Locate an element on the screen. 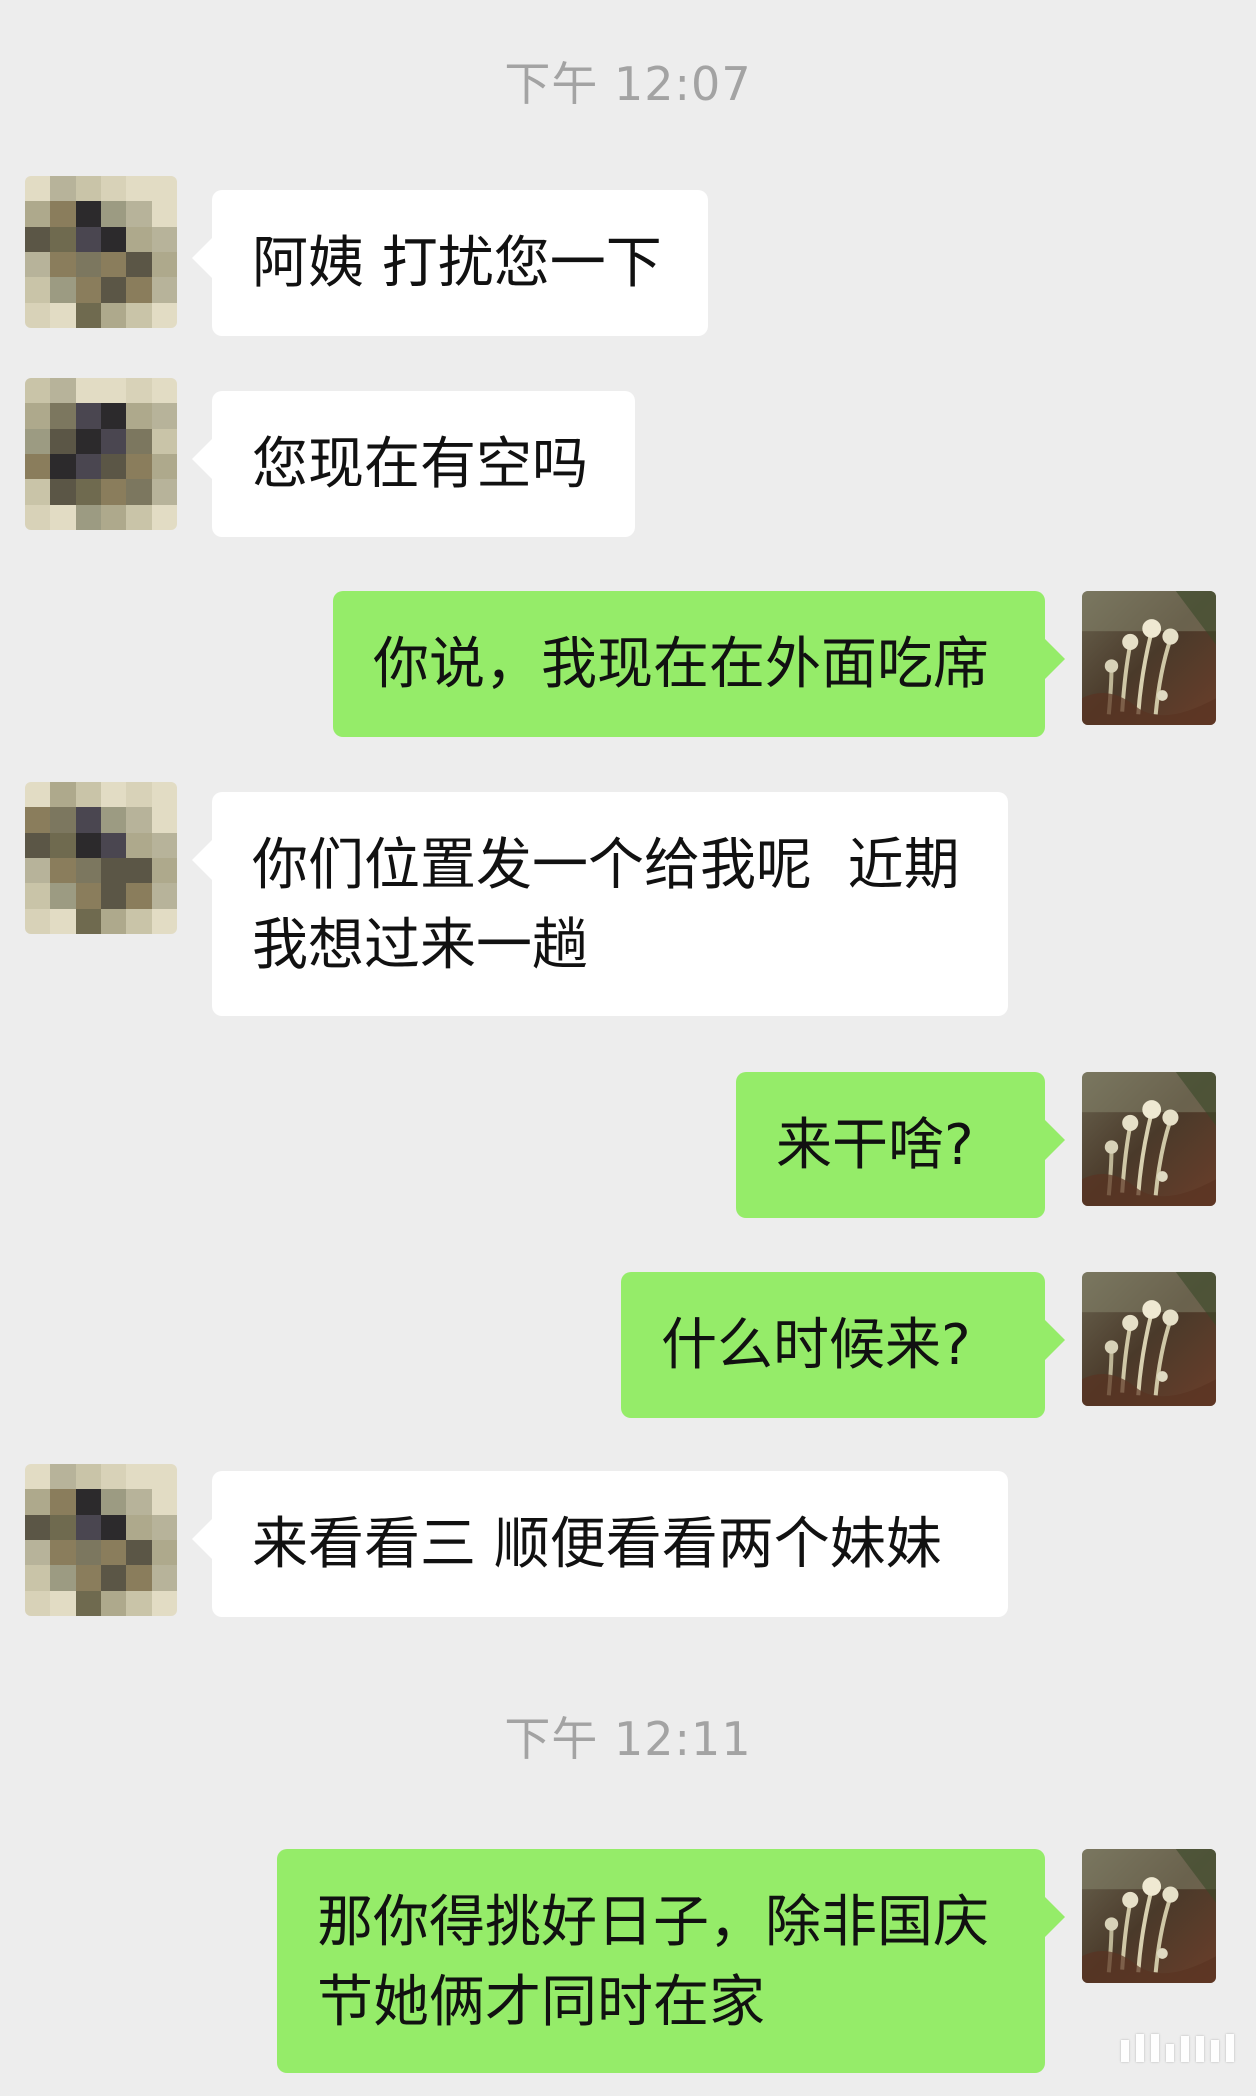 The image size is (1256, 2096). outgoing-message-bubble: 来干啥? is located at coordinates (900, 1145).